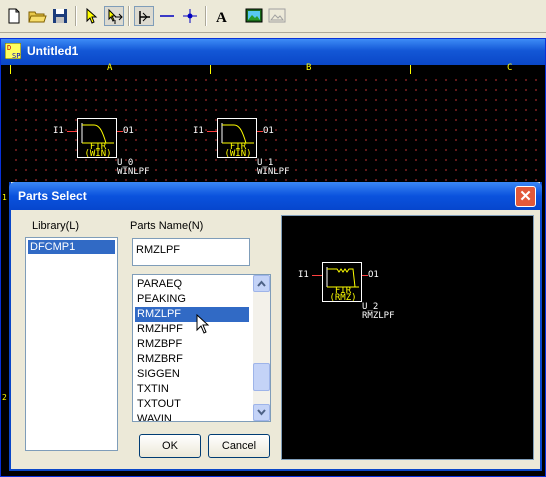 Image resolution: width=546 pixels, height=477 pixels. I want to click on chevron-up-icon, so click(261, 283).